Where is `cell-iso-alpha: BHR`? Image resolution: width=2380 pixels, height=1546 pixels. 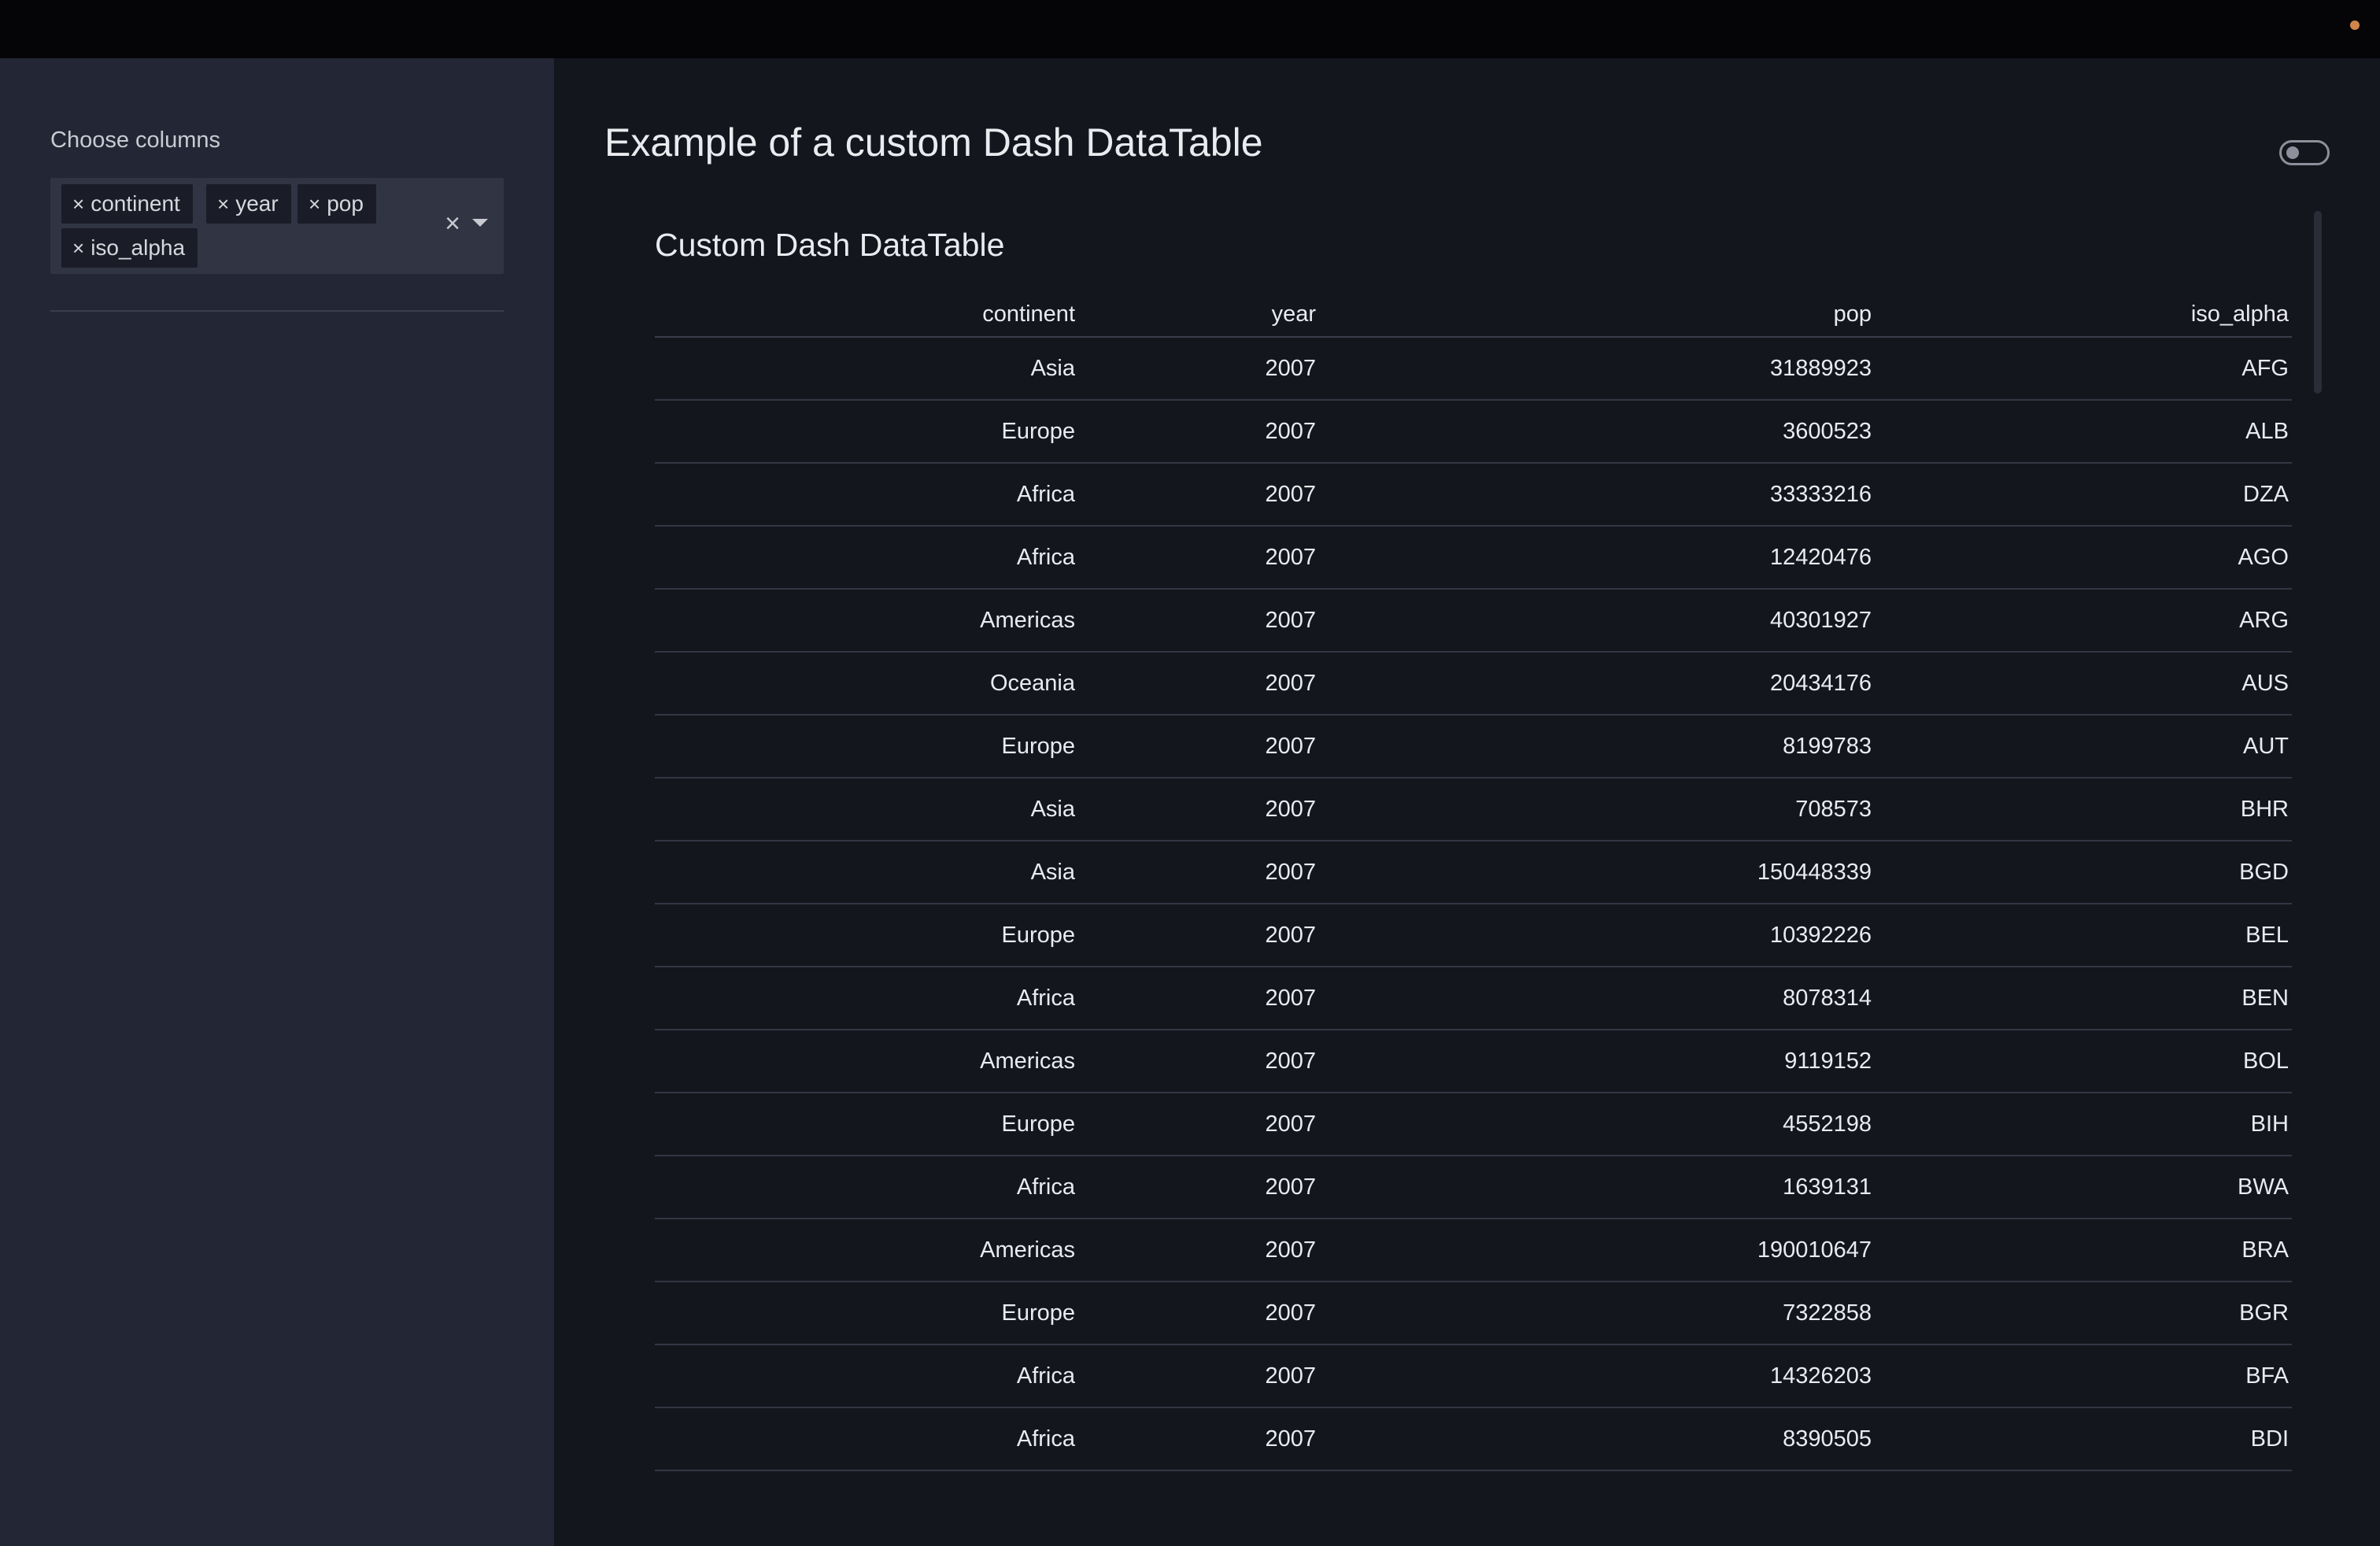
cell-iso-alpha: BHR is located at coordinates (2083, 809).